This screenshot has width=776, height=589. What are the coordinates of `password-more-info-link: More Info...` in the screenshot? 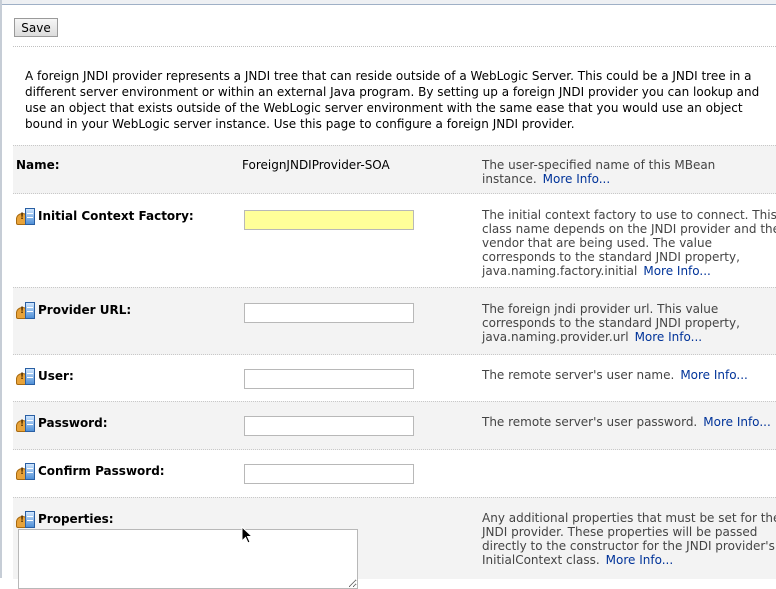 It's located at (737, 422).